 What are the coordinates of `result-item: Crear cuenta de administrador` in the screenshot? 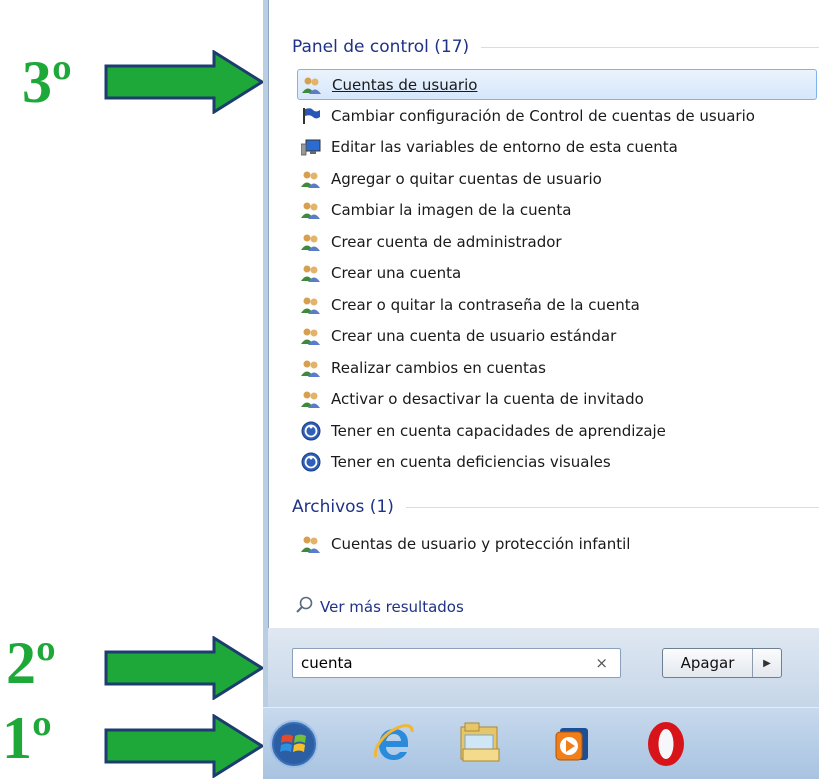 It's located at (560, 242).